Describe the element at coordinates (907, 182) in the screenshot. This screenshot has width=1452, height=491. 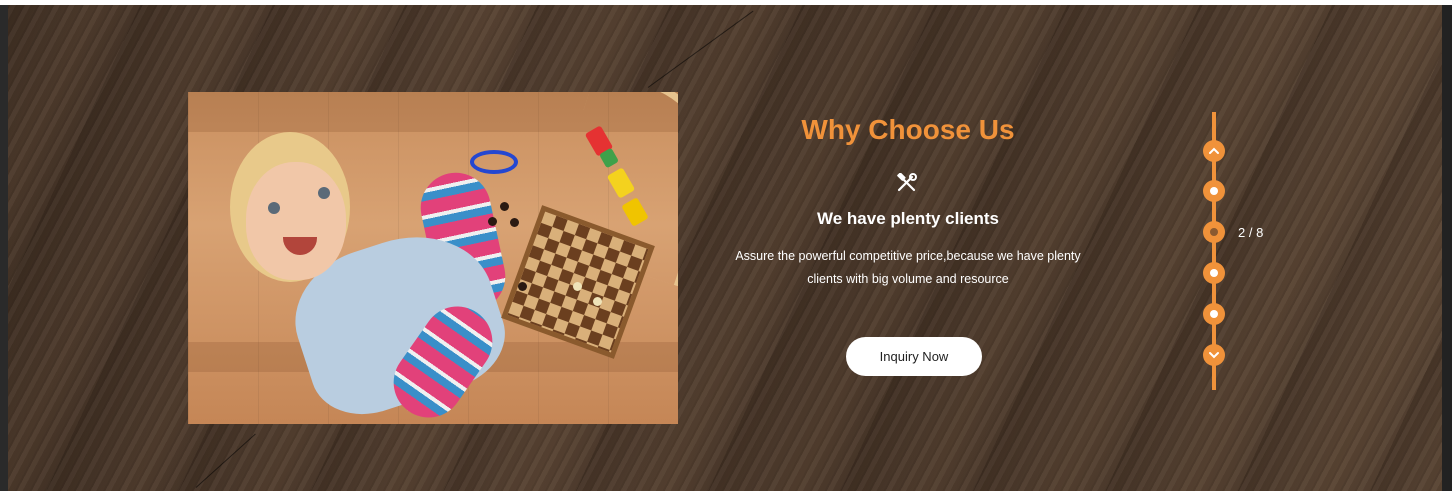
I see `tools-icon` at that location.